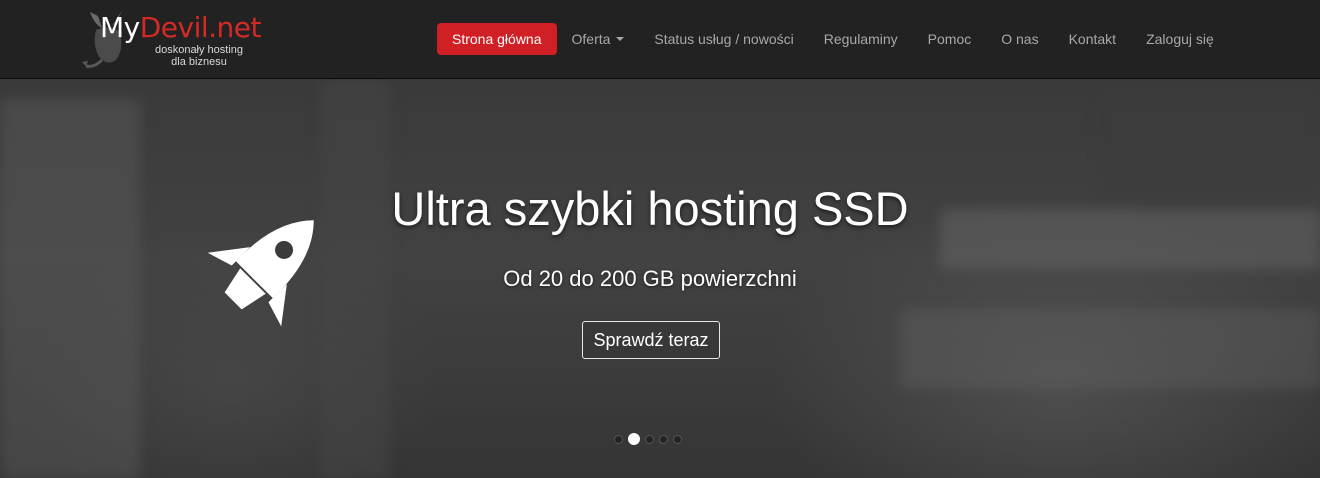 The height and width of the screenshot is (478, 1320). I want to click on nav-item-label: Pomoc, so click(949, 39).